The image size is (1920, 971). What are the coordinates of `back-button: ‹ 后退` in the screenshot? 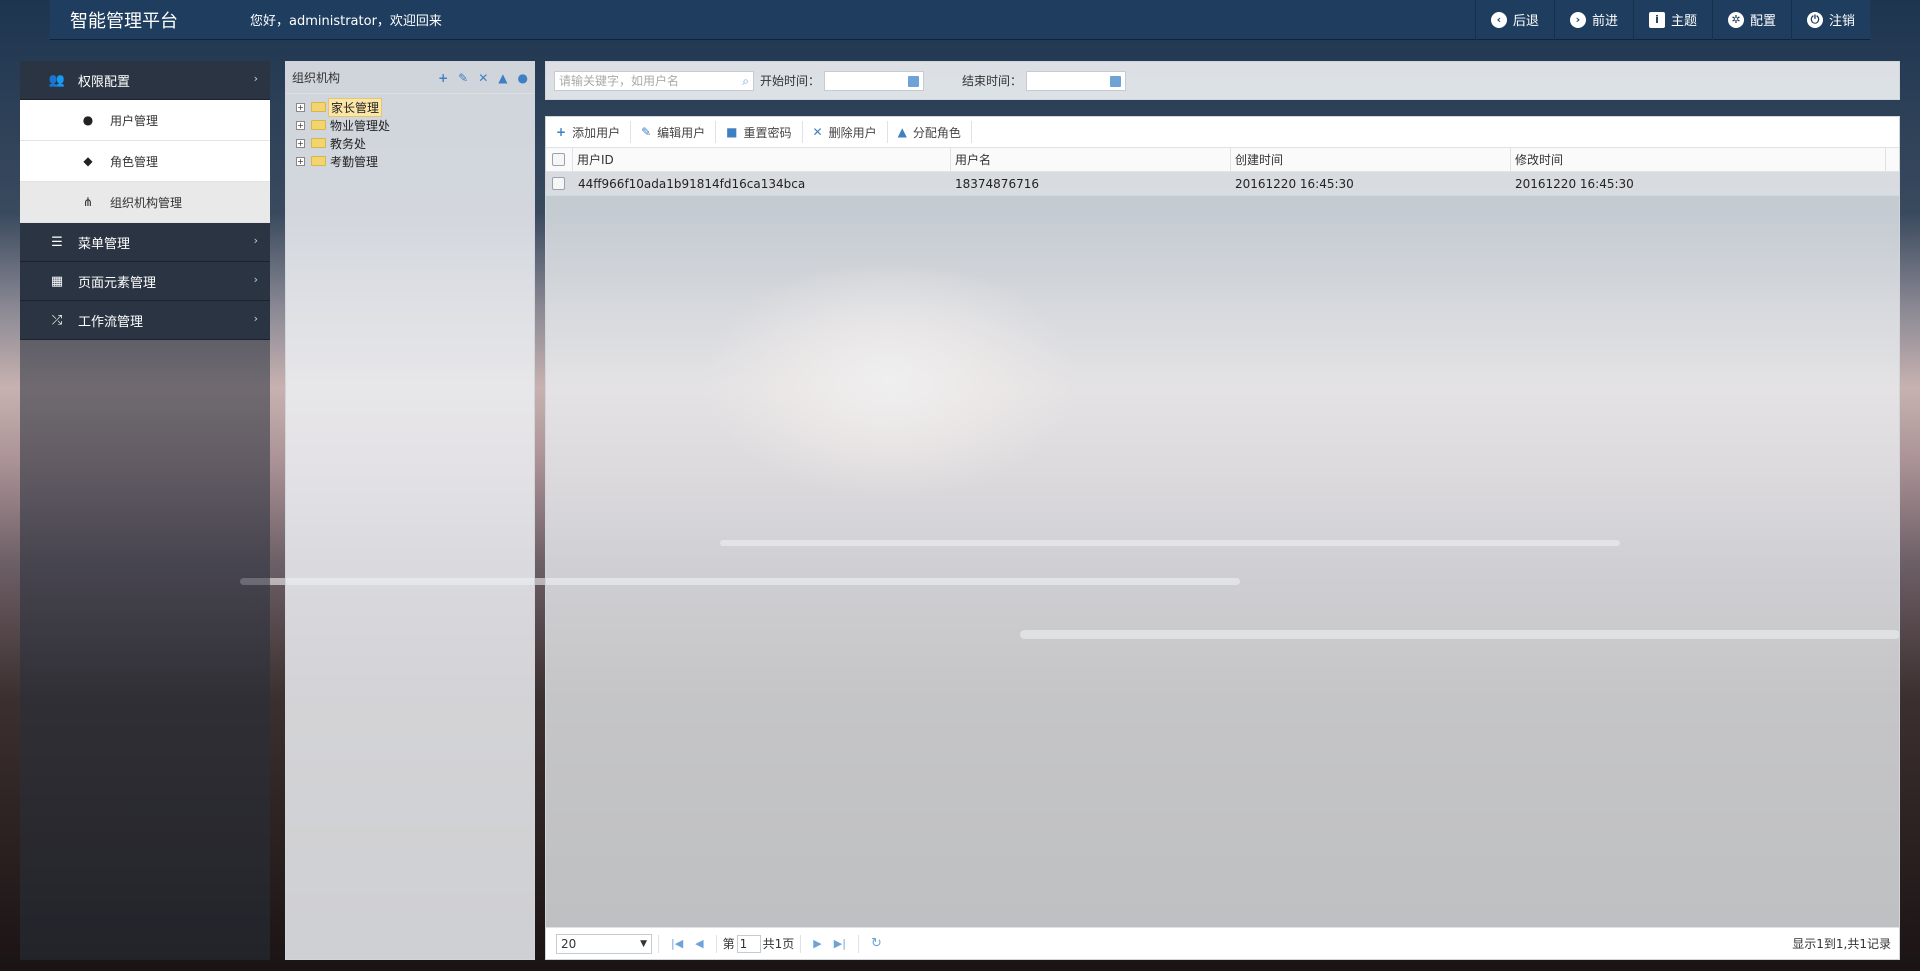 It's located at (1514, 20).